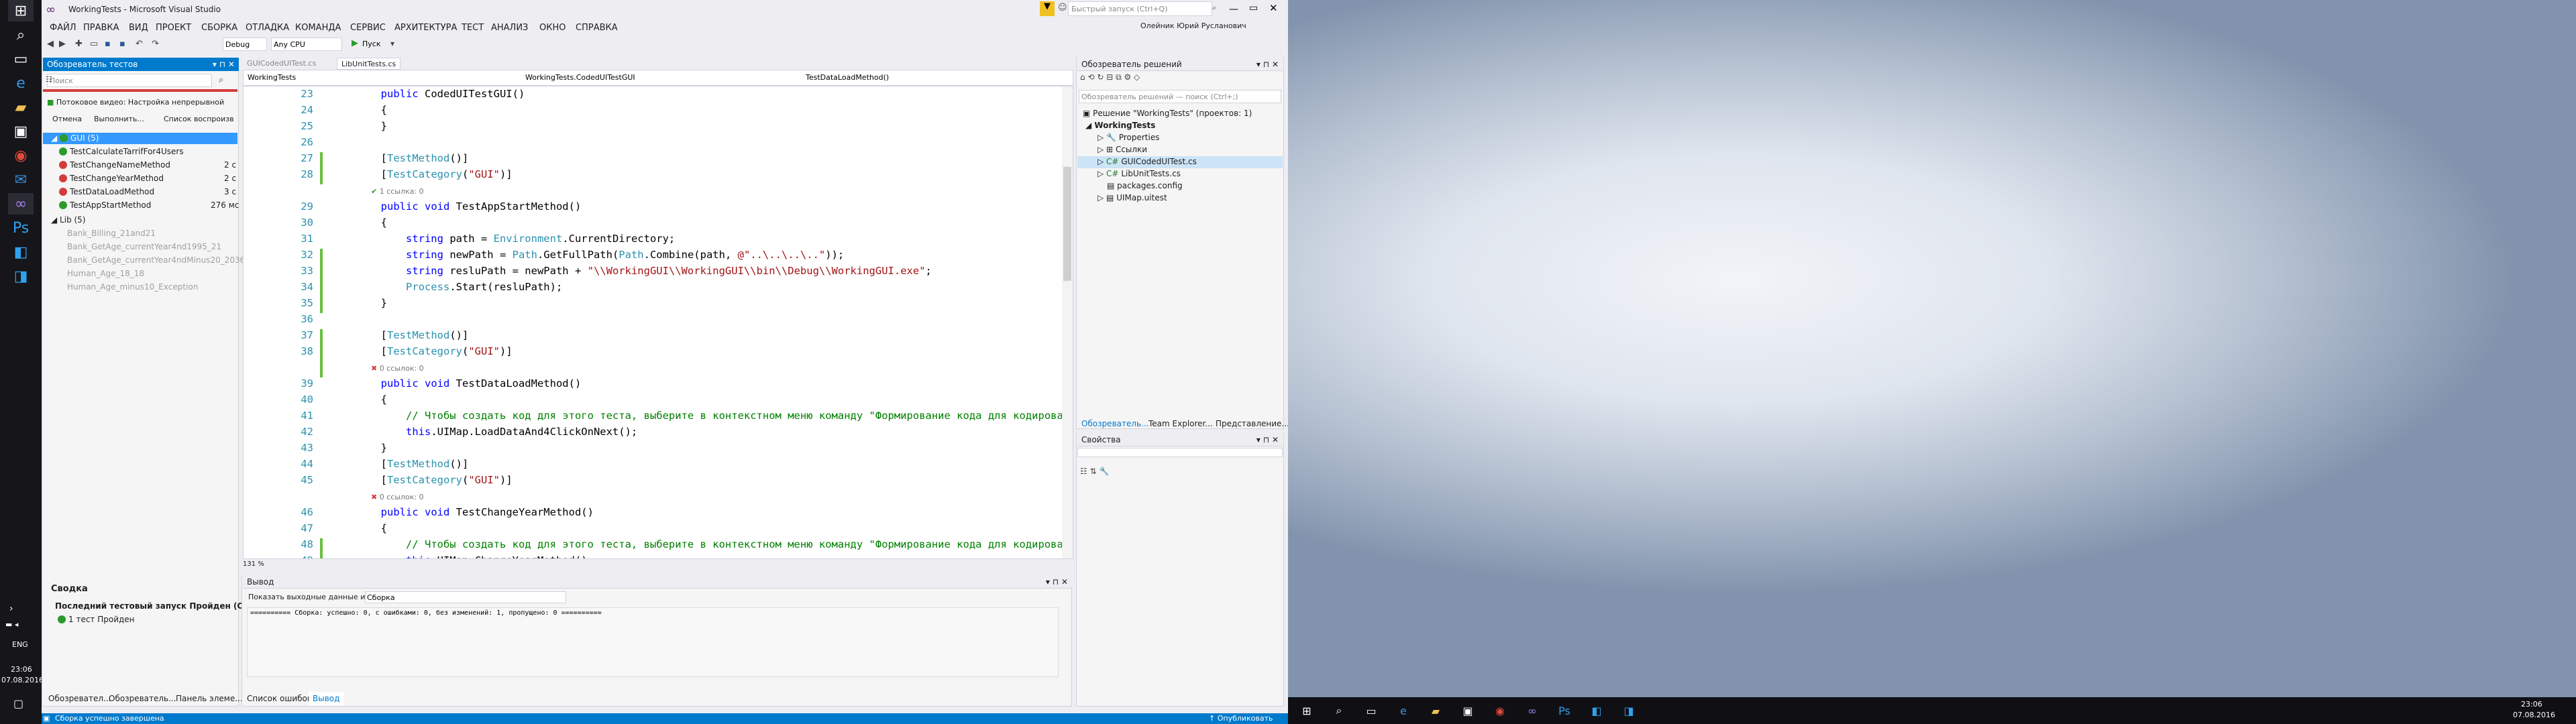  I want to click on sync-icon: ⟲, so click(1092, 77).